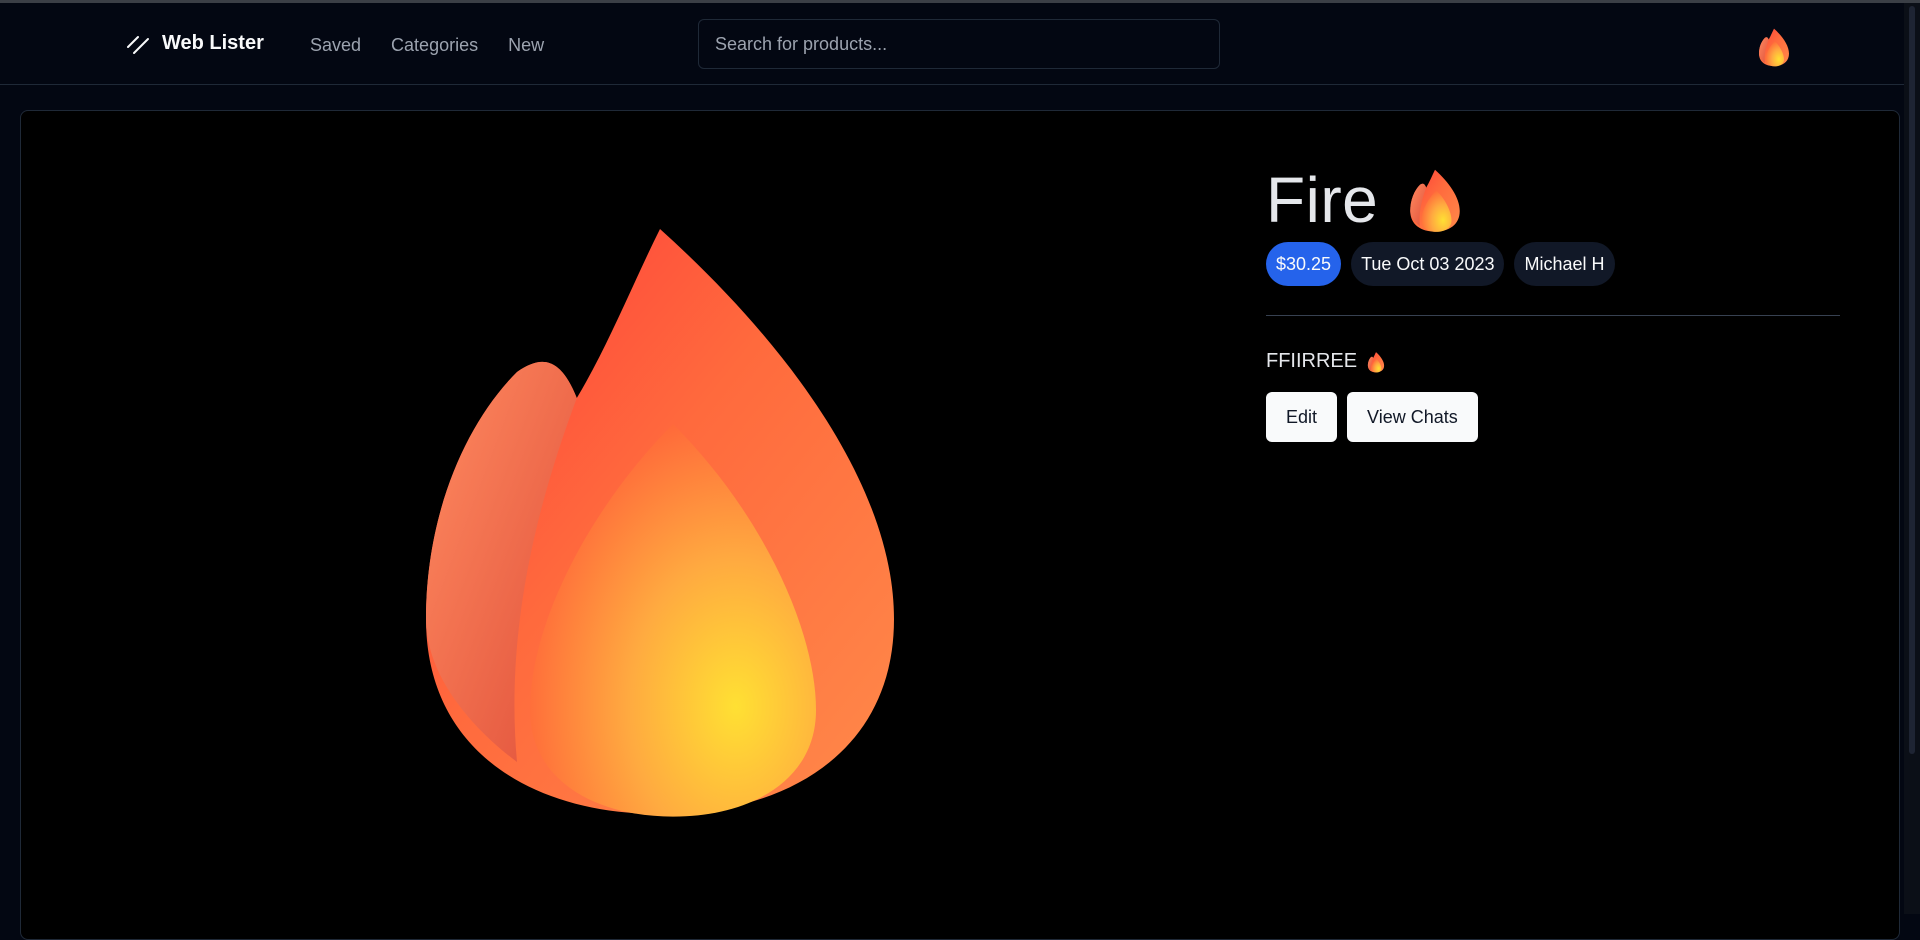  I want to click on divider, so click(1553, 315).